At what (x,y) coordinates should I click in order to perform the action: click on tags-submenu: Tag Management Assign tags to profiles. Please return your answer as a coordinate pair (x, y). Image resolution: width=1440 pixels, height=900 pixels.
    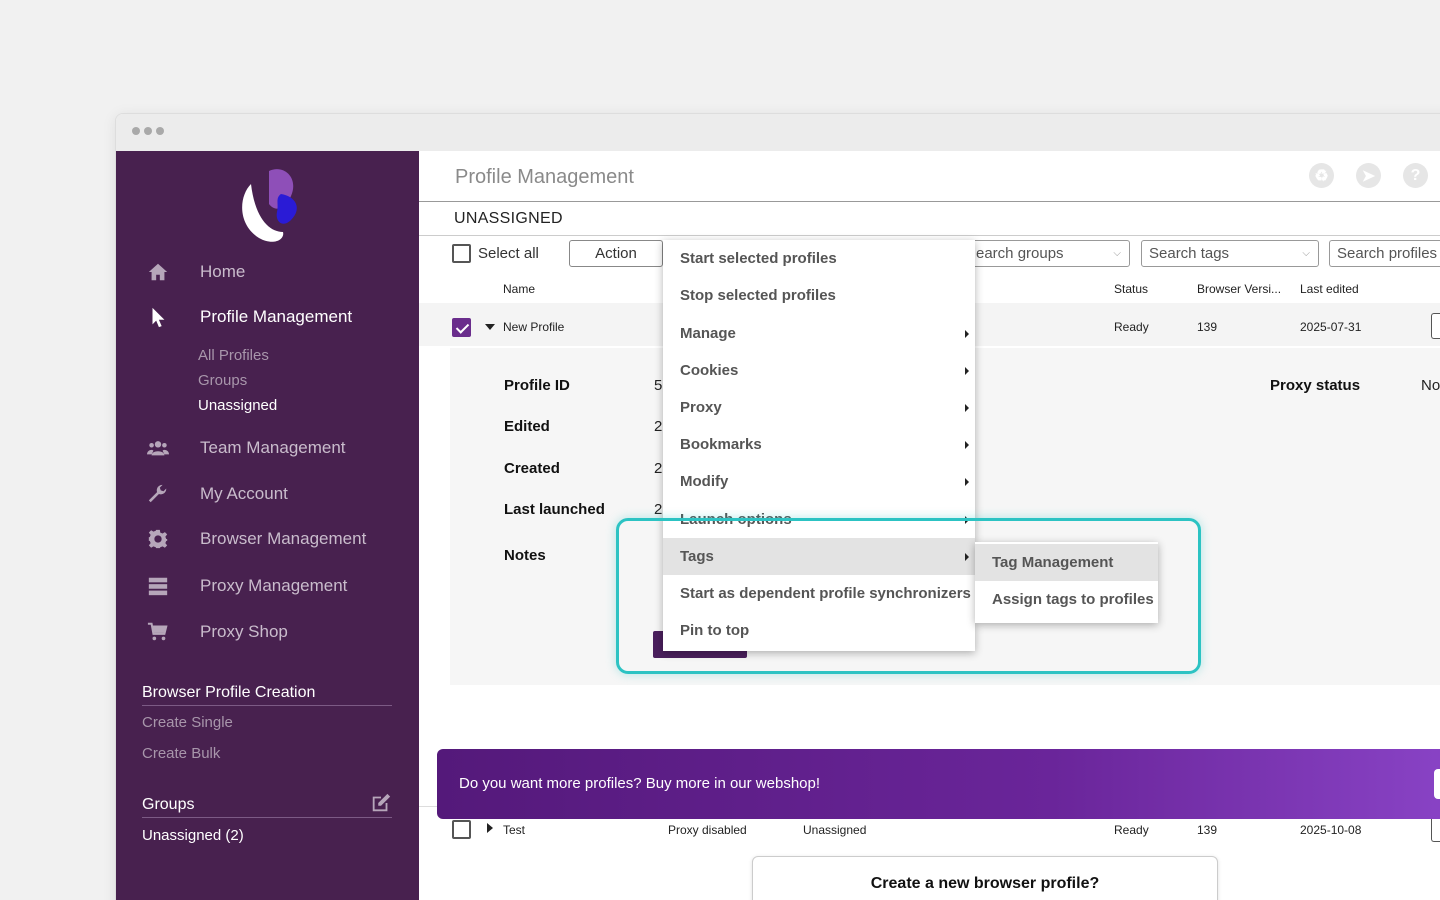
    Looking at the image, I should click on (1066, 582).